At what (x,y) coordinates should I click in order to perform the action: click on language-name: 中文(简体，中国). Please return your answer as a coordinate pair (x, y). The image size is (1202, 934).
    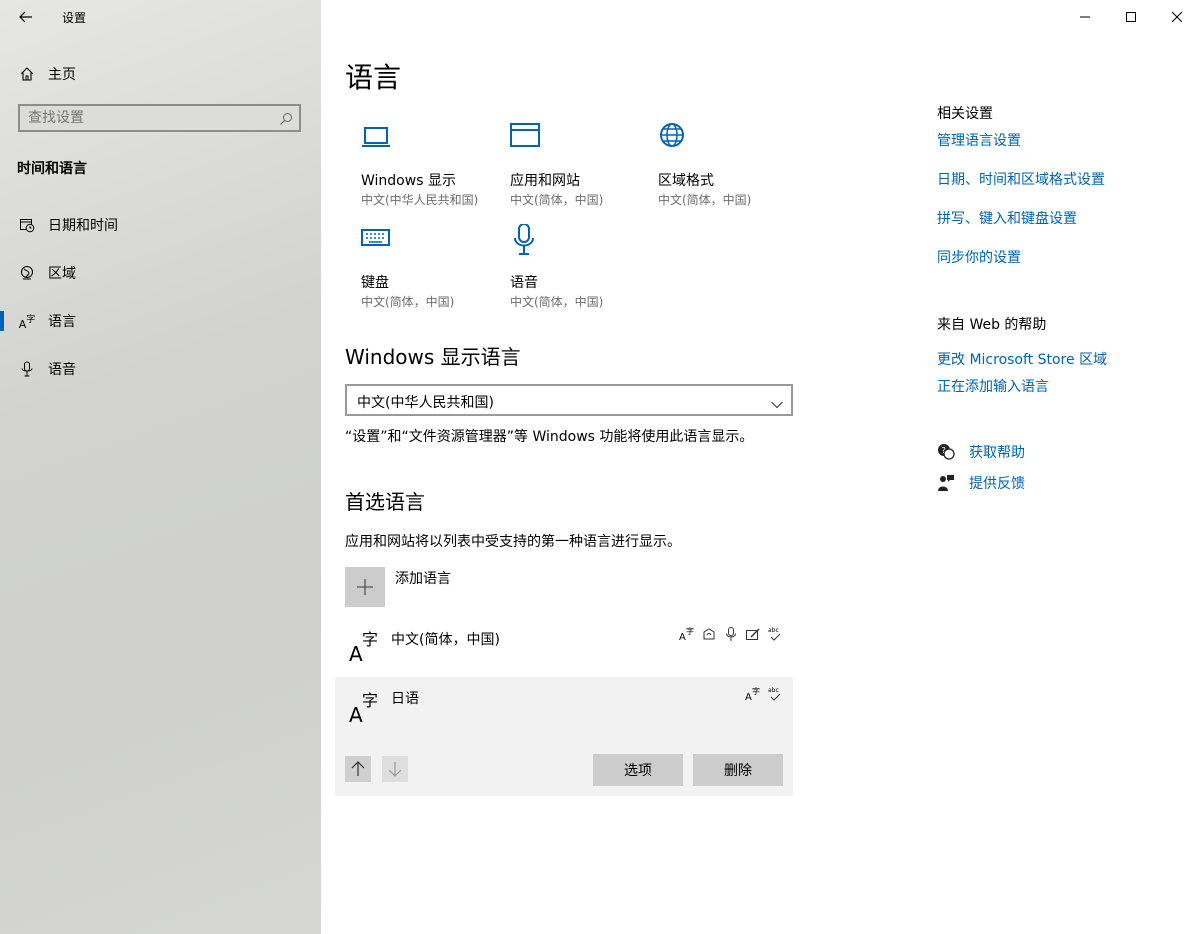
    Looking at the image, I should click on (445, 640).